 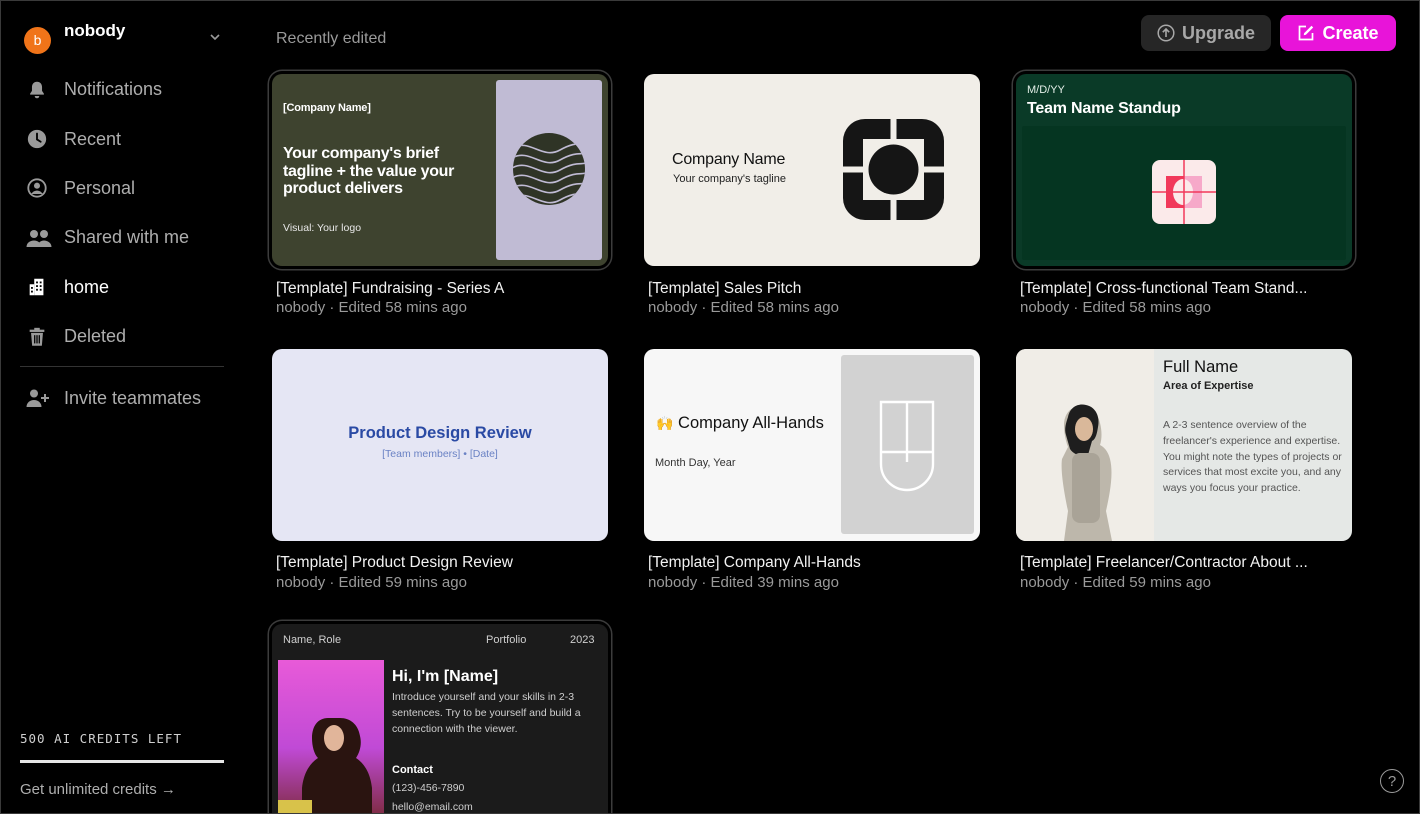 What do you see at coordinates (122, 287) in the screenshot?
I see `sidebar-item-home: home` at bounding box center [122, 287].